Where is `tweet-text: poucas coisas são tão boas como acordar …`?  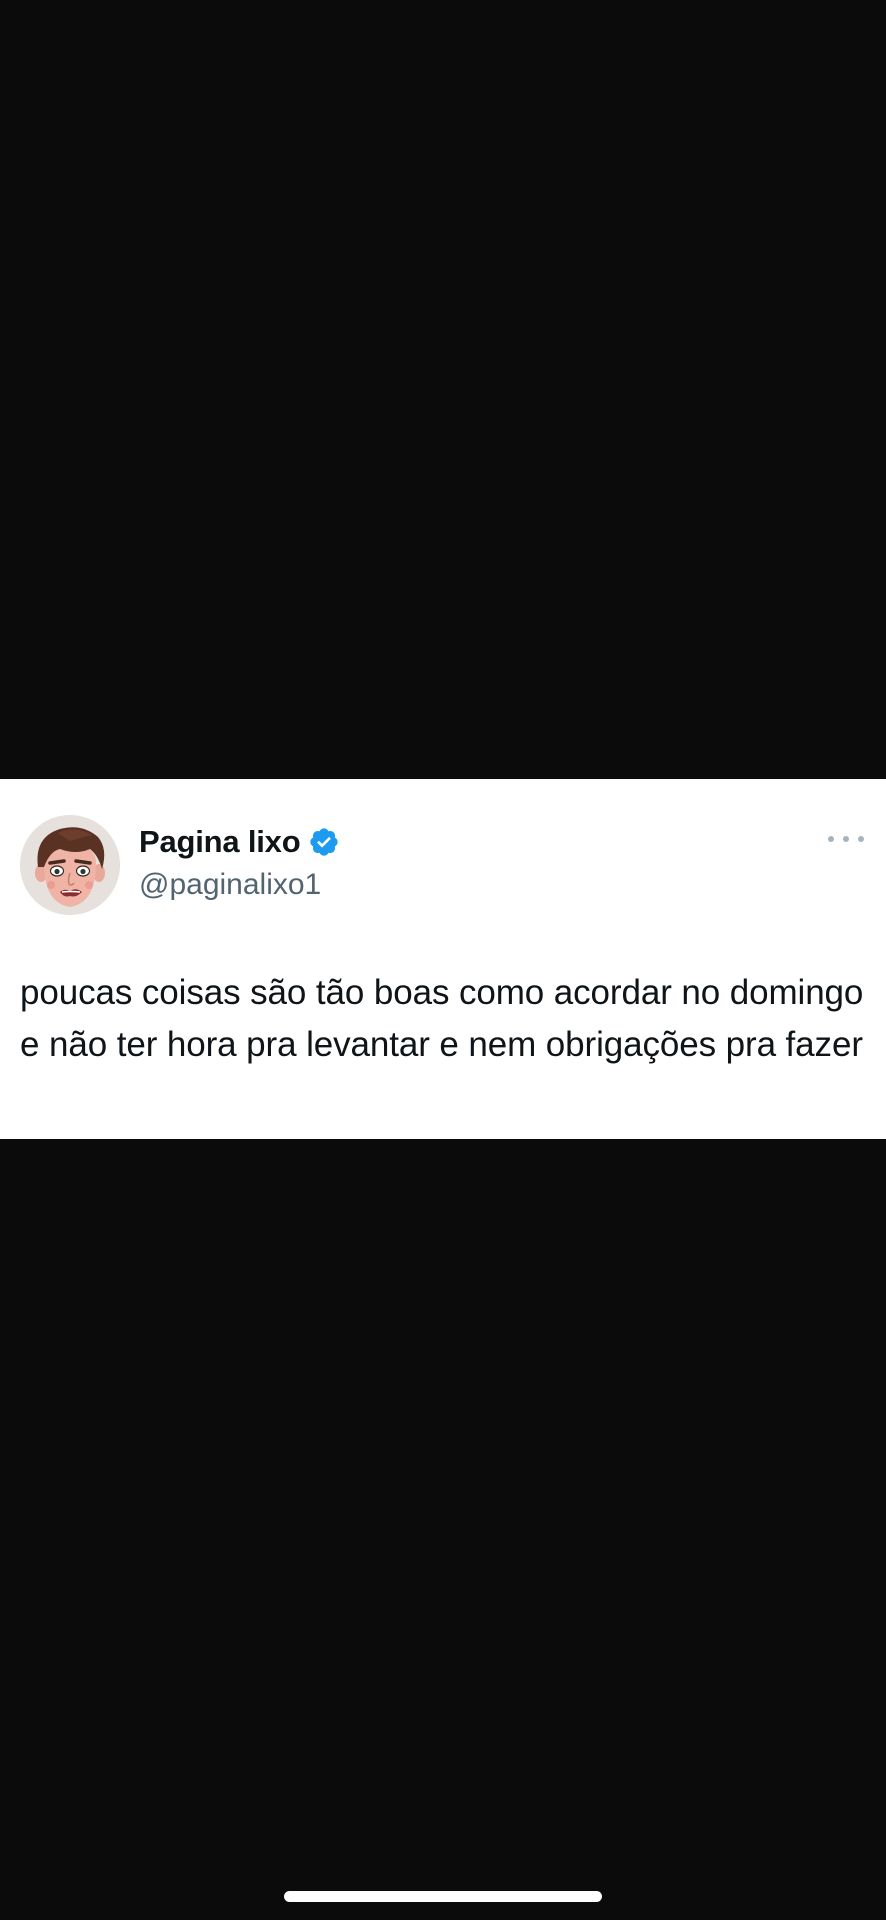 tweet-text: poucas coisas são tão boas como acordar … is located at coordinates (442, 1018).